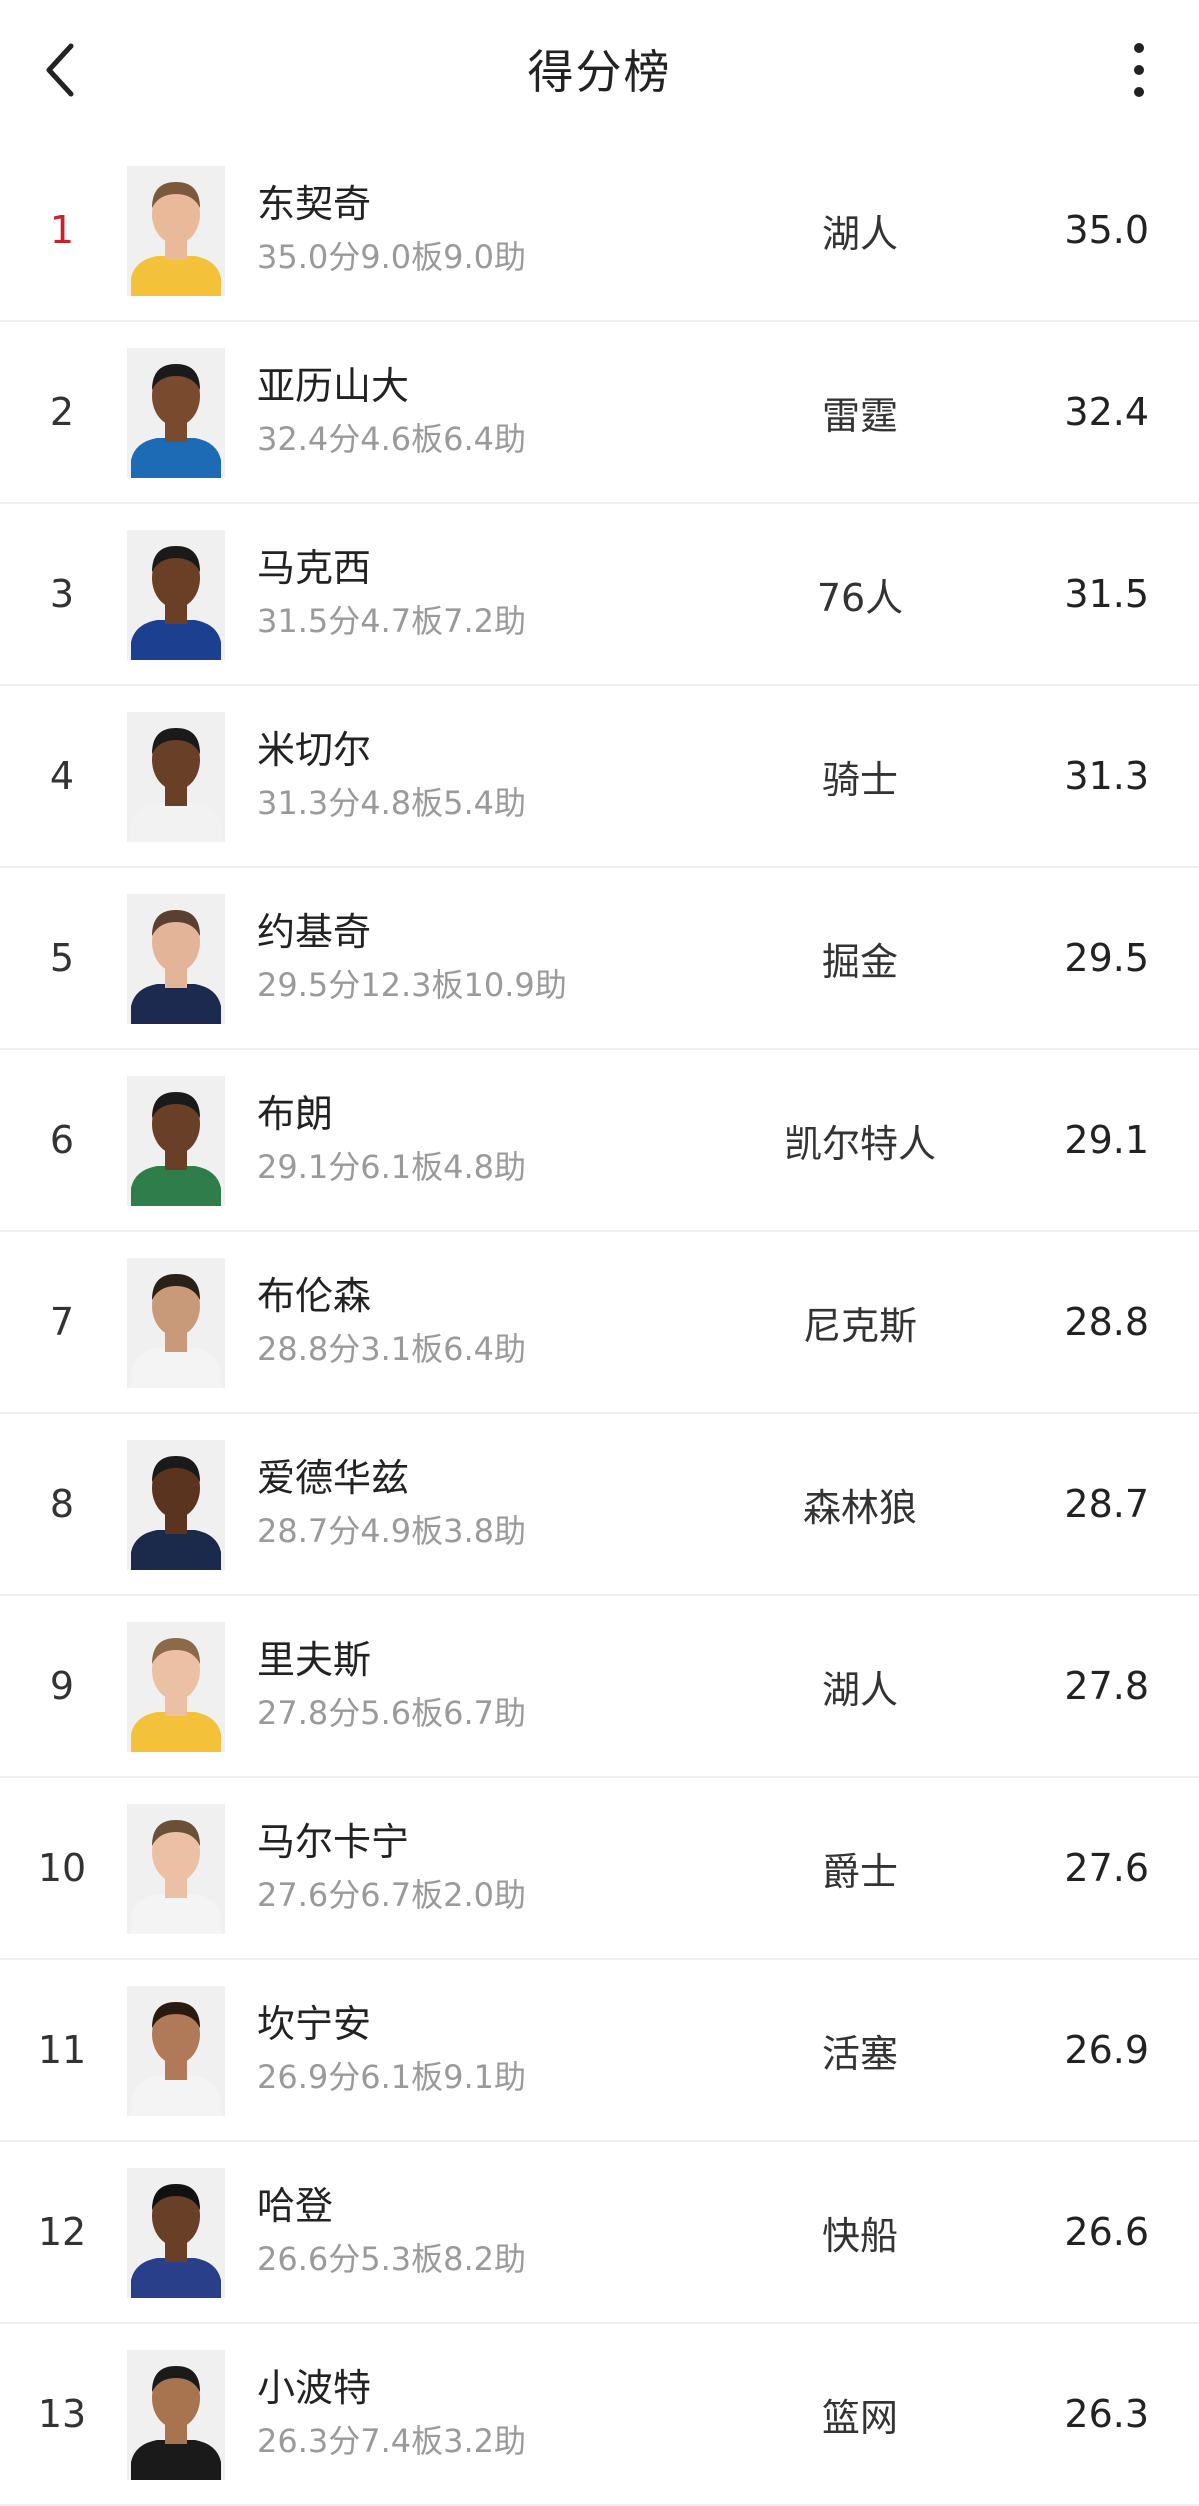 Image resolution: width=1199 pixels, height=2506 pixels. What do you see at coordinates (859, 779) in the screenshot?
I see `team-name: 骑士` at bounding box center [859, 779].